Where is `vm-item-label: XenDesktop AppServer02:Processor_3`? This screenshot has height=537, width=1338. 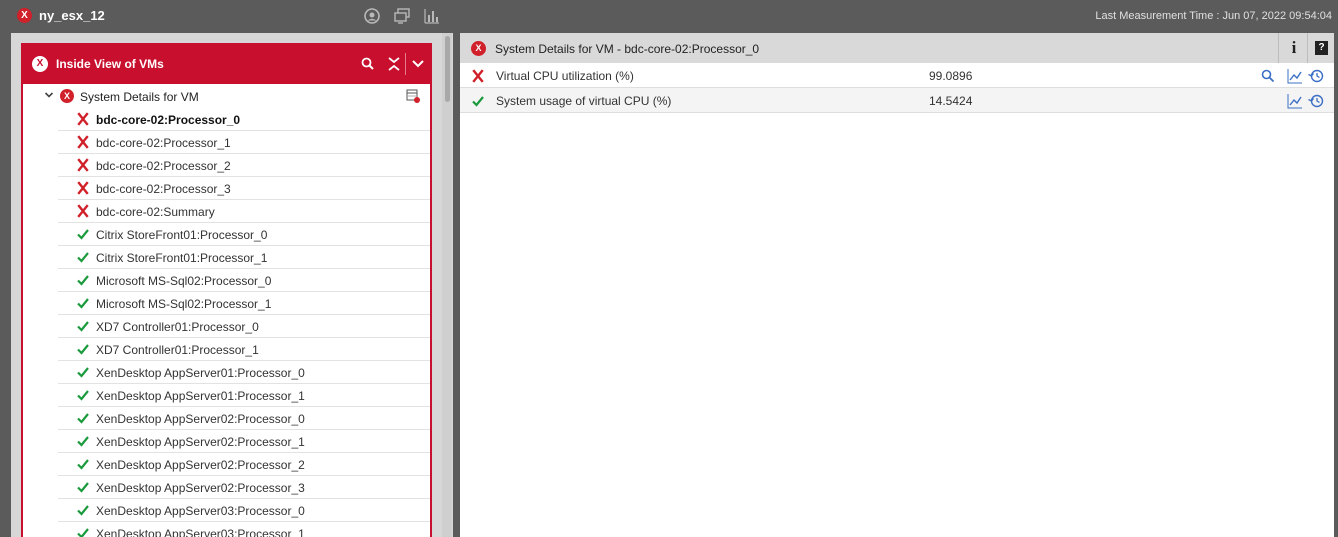 vm-item-label: XenDesktop AppServer02:Processor_3 is located at coordinates (200, 488).